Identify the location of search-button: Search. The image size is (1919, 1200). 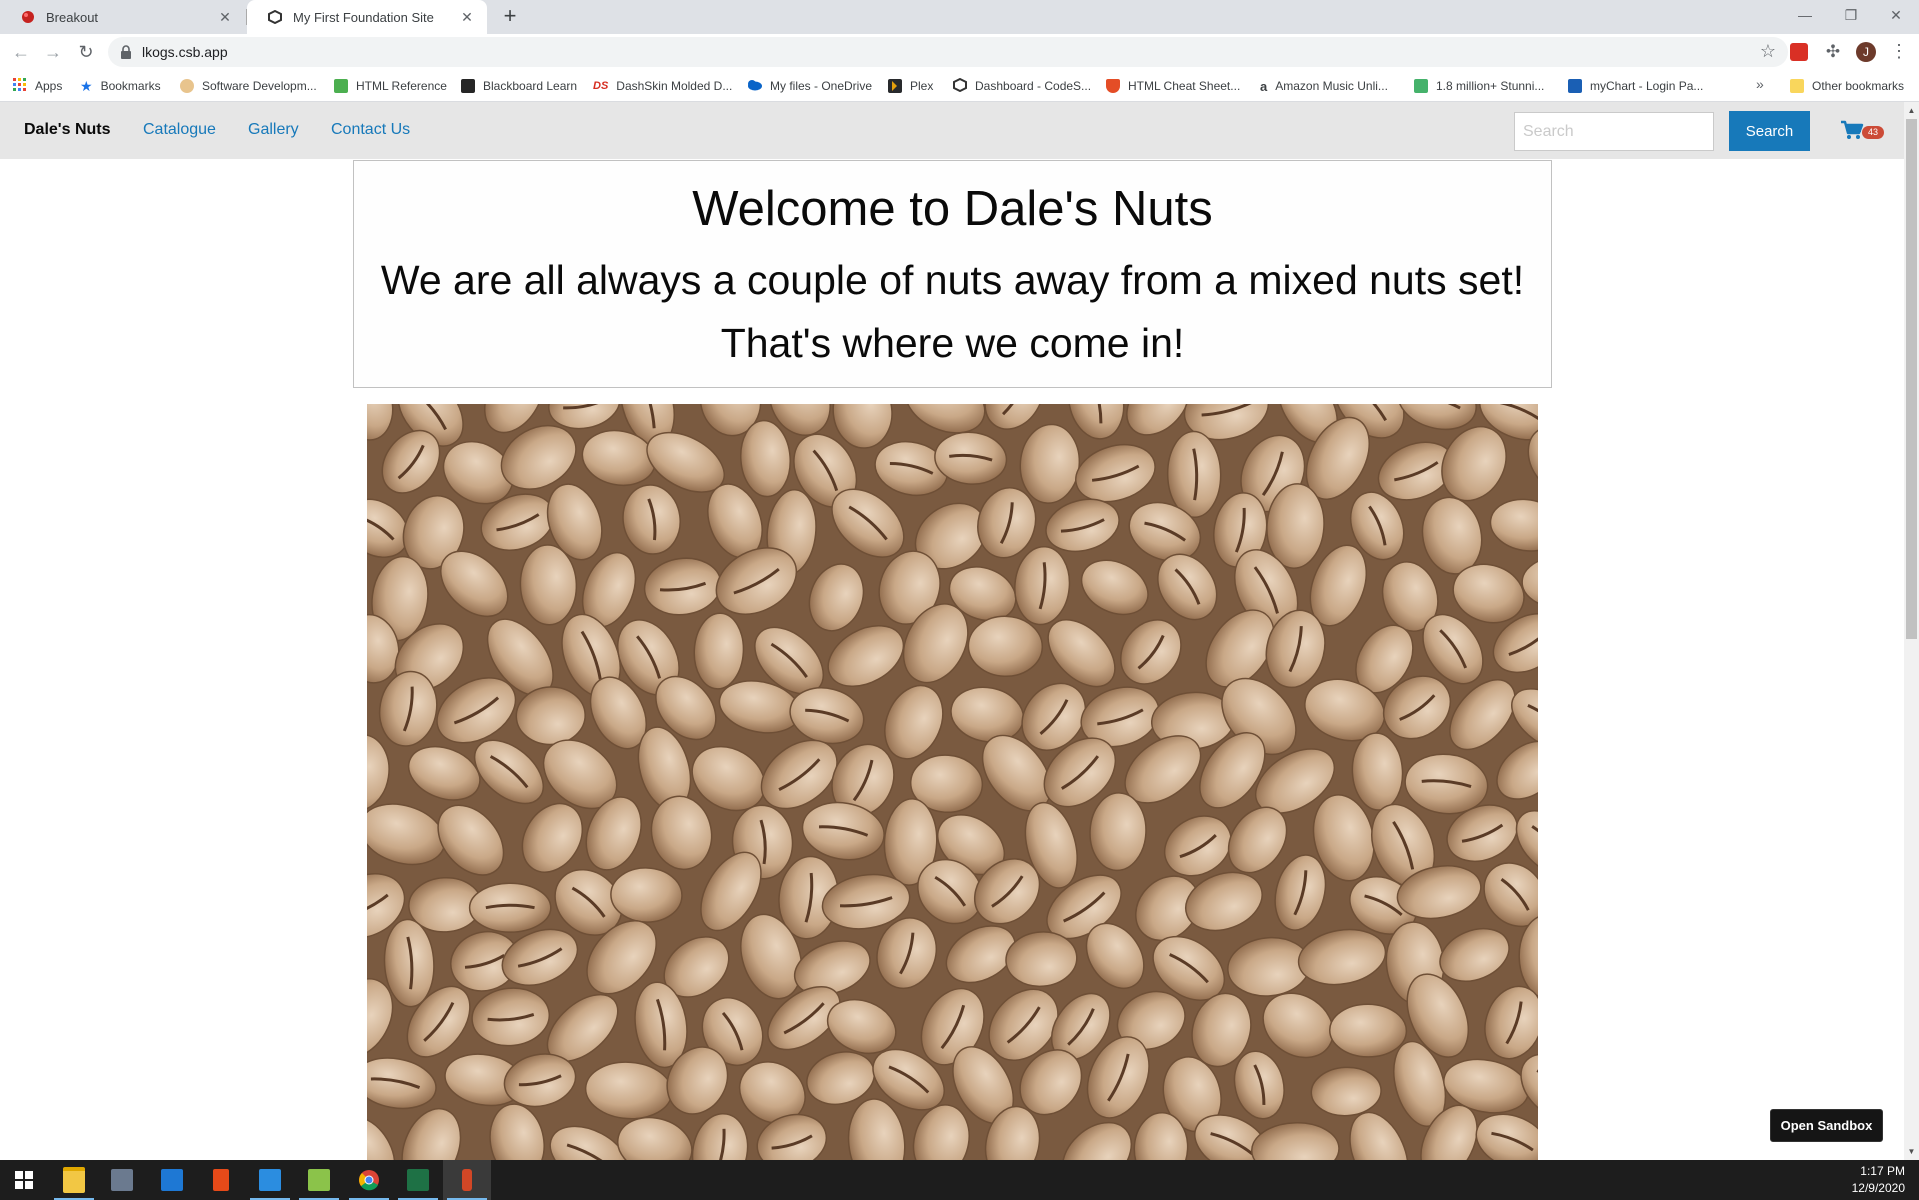
(1769, 131).